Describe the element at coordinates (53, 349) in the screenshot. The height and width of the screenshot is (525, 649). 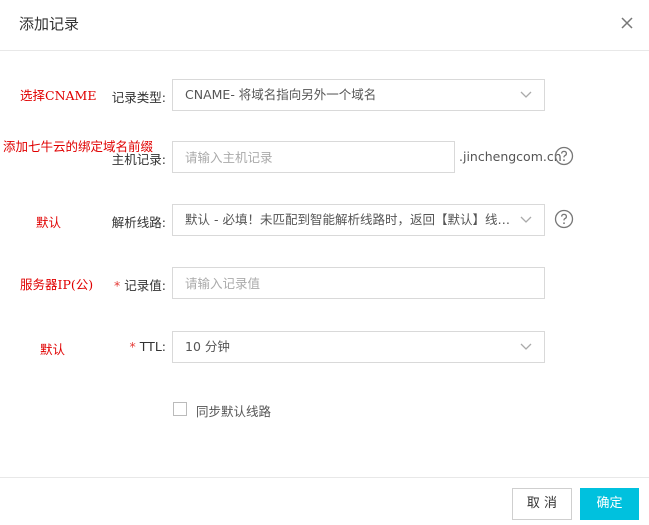
I see `annotation-ttl: 默认` at that location.